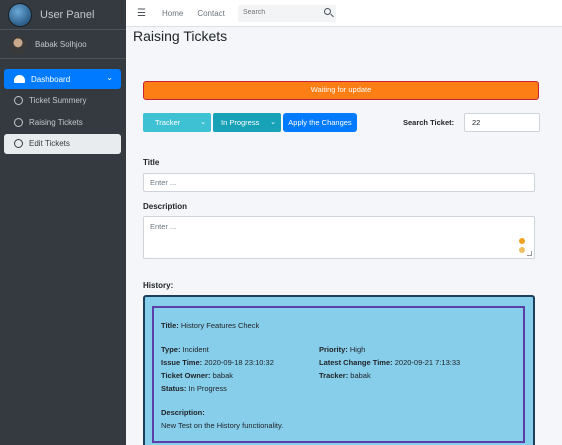 Image resolution: width=562 pixels, height=445 pixels. I want to click on history-description: New Test on the History functionality., so click(222, 425).